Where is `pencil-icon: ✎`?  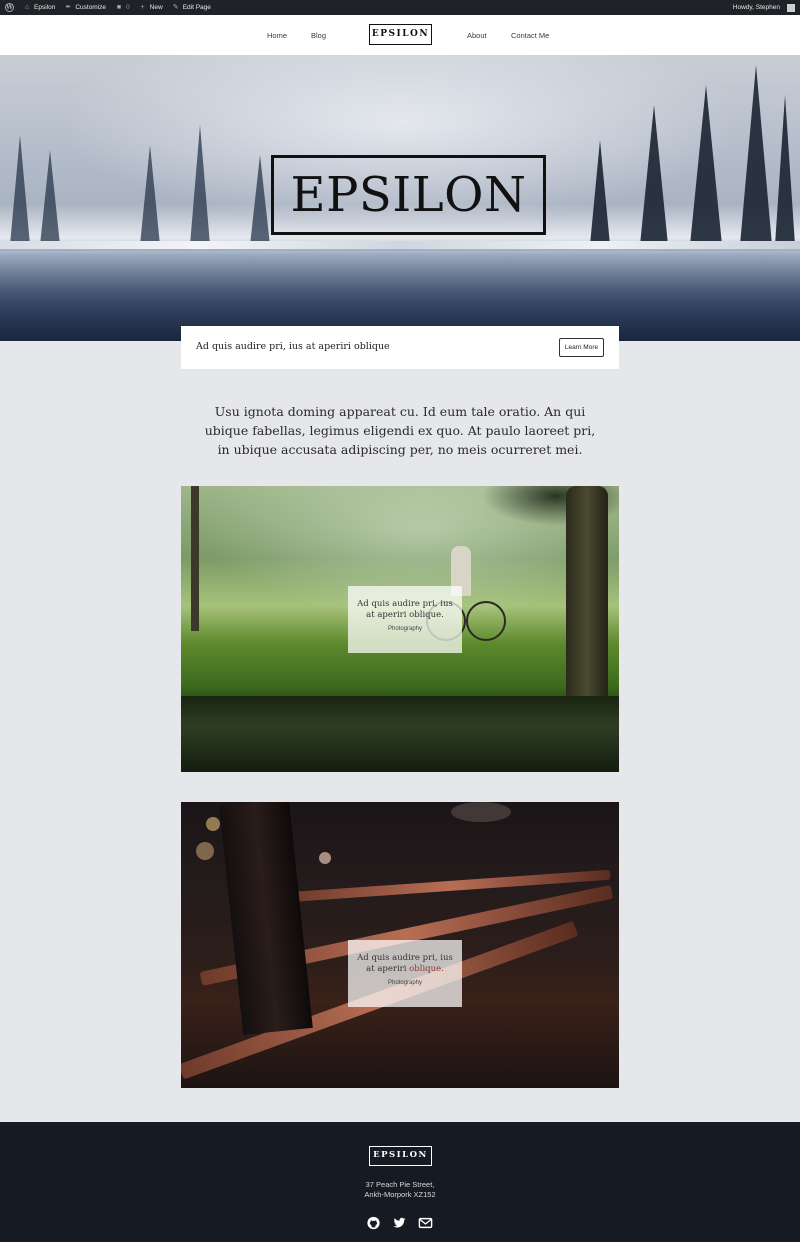
pencil-icon: ✎ is located at coordinates (175, 7).